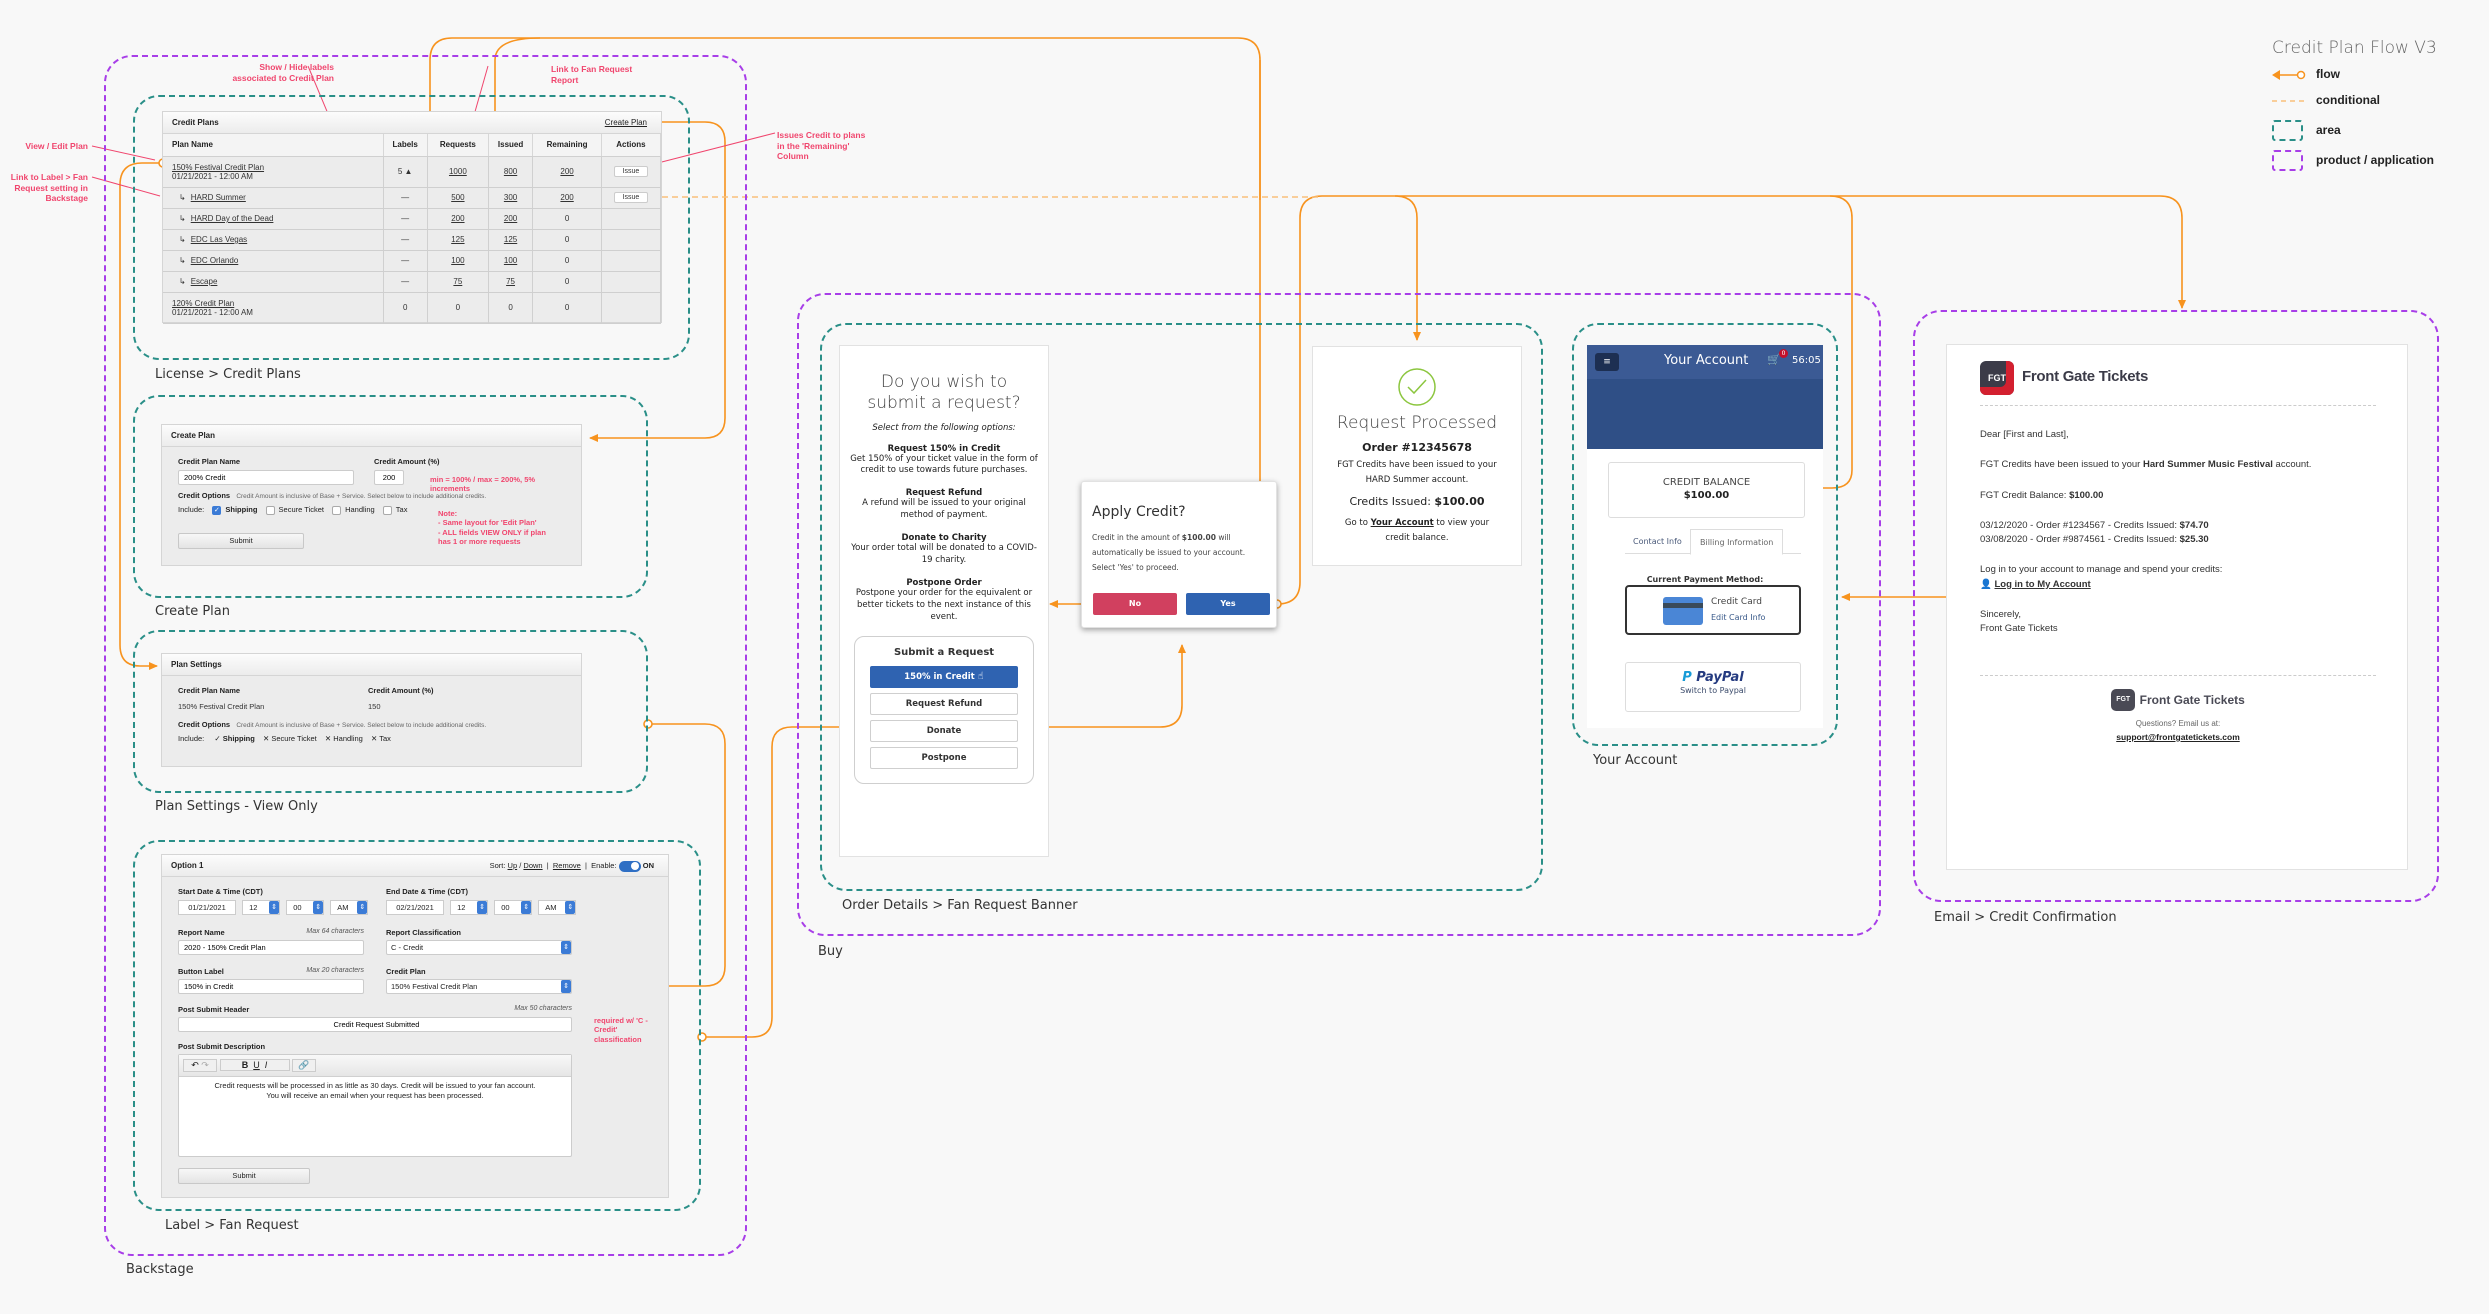  I want to click on child-arrow-icon: ↳, so click(182, 239).